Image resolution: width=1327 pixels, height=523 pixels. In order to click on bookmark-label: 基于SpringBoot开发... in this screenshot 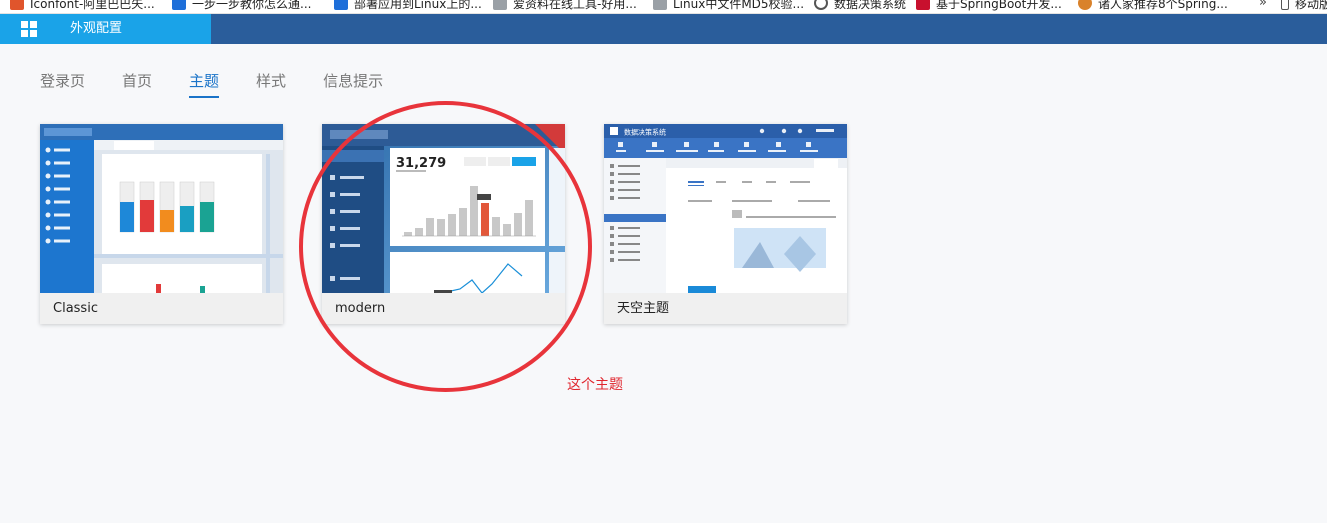, I will do `click(999, 5)`.